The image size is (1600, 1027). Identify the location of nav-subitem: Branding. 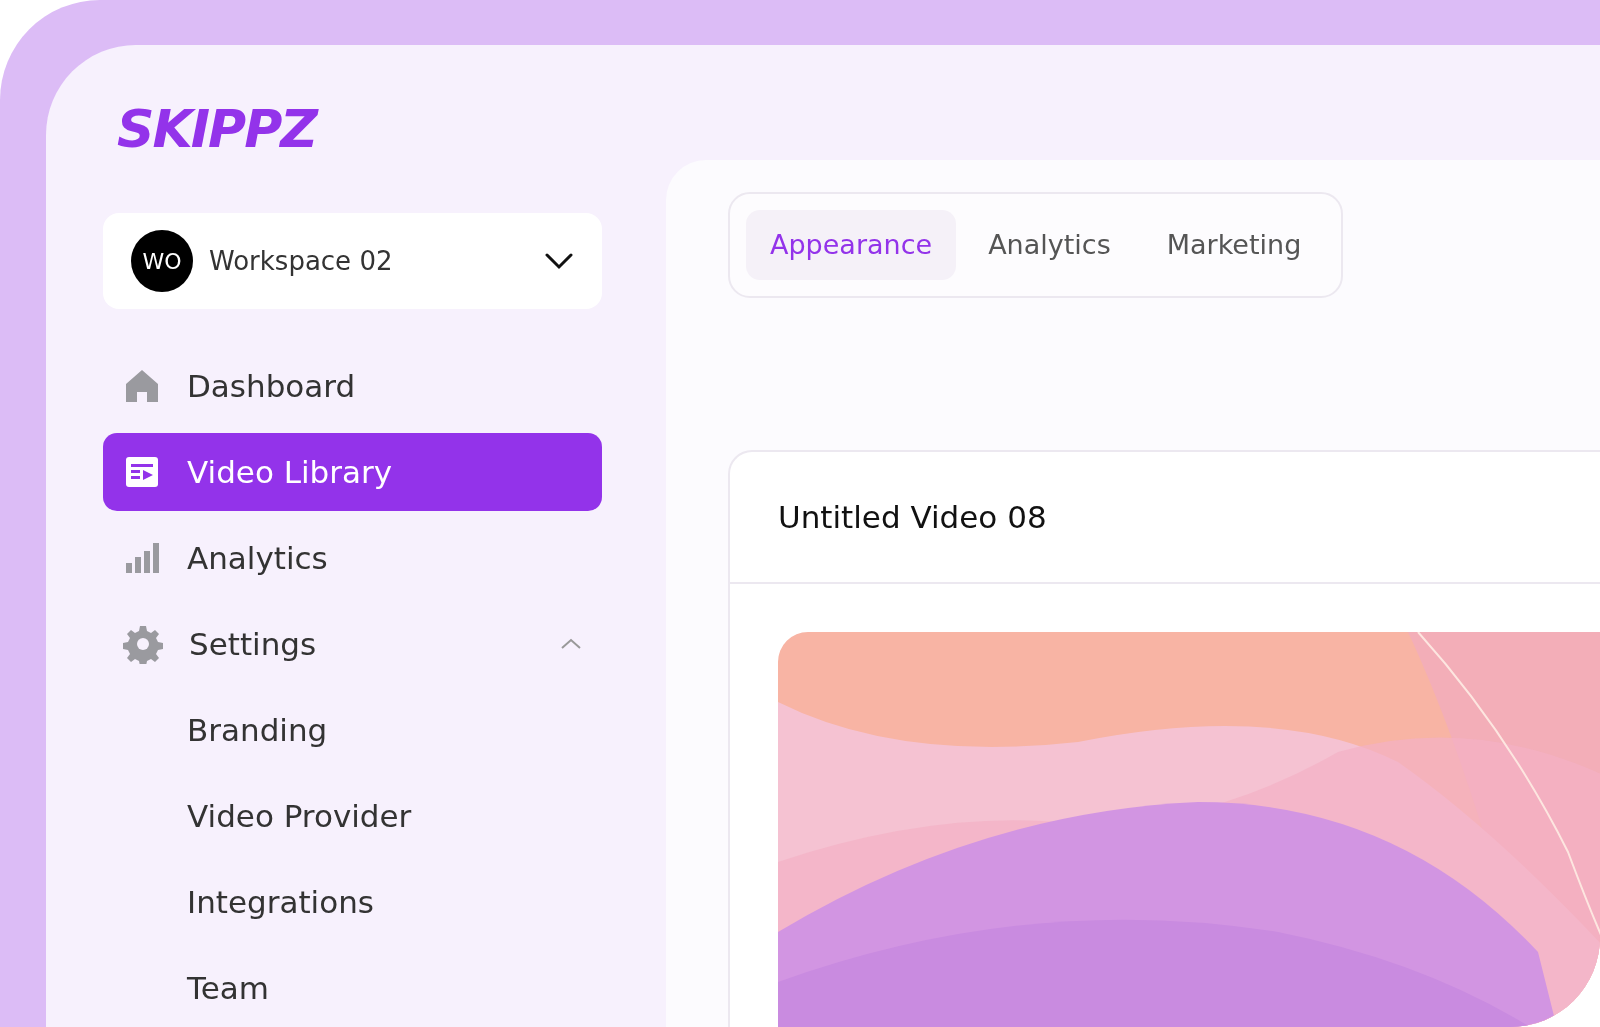
(352, 730).